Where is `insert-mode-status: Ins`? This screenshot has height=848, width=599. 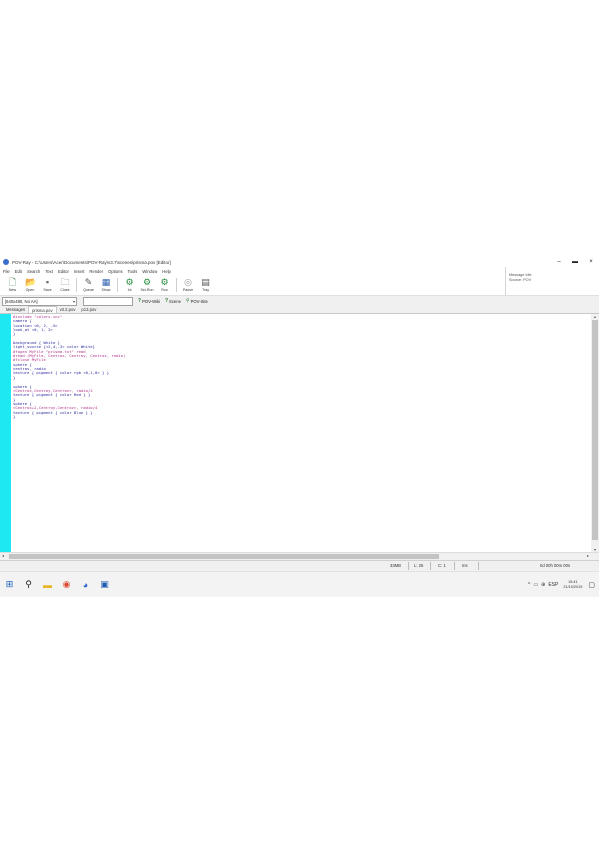
insert-mode-status: Ins is located at coordinates (465, 565).